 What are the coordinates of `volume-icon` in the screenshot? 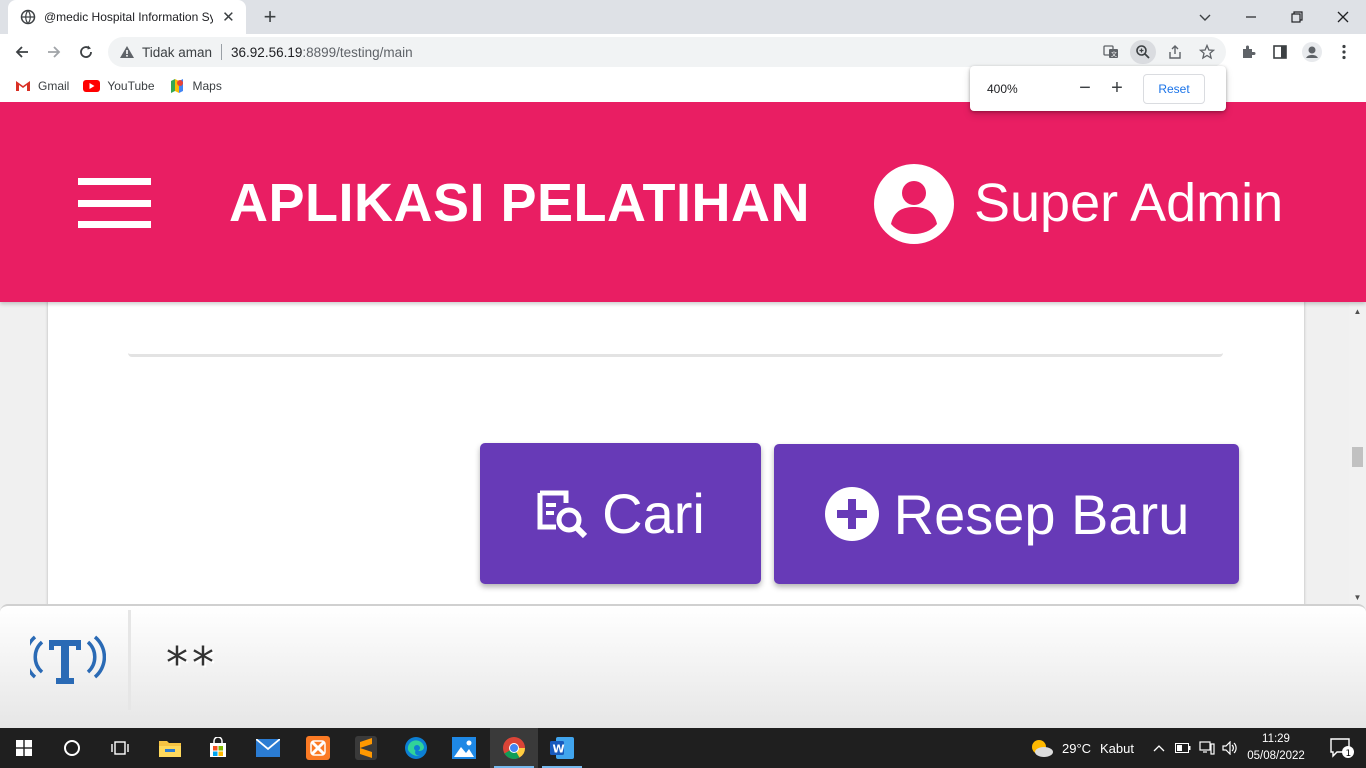 It's located at (1230, 748).